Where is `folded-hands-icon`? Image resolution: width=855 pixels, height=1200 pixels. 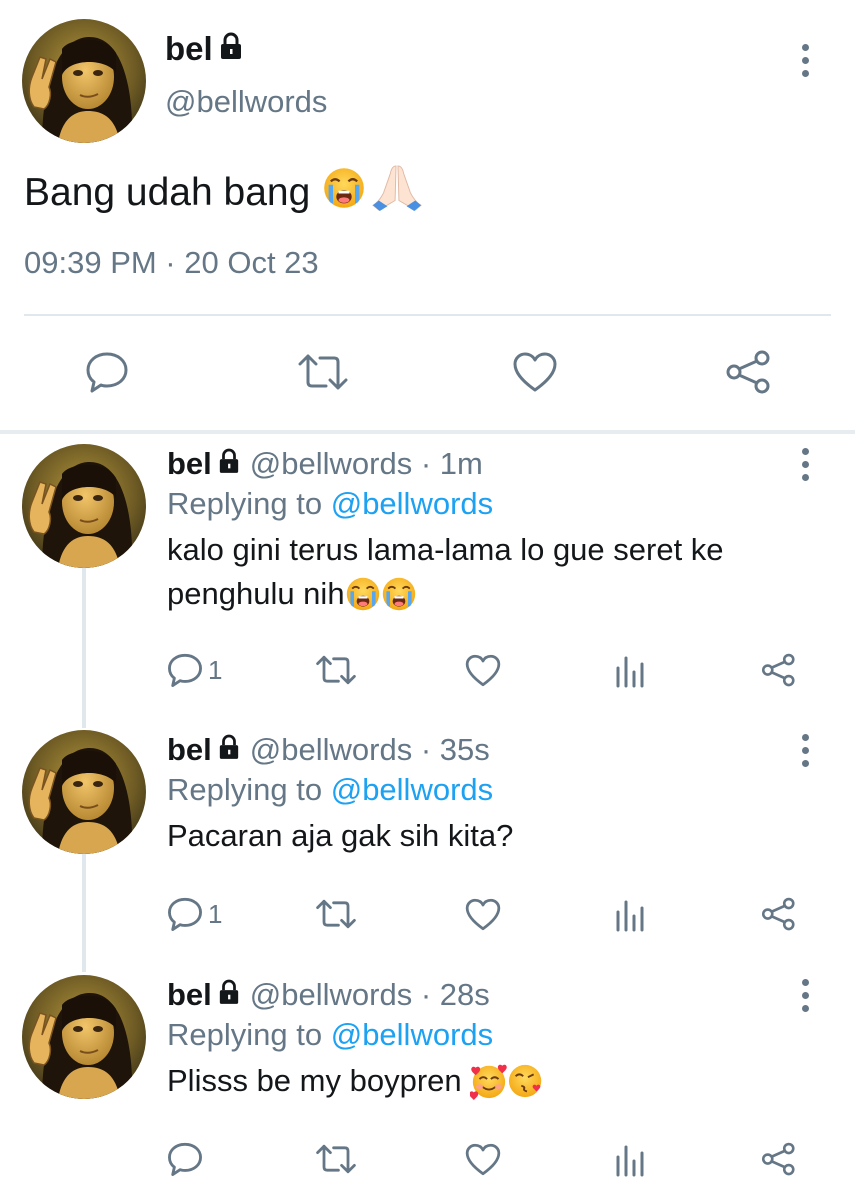 folded-hands-icon is located at coordinates (397, 193).